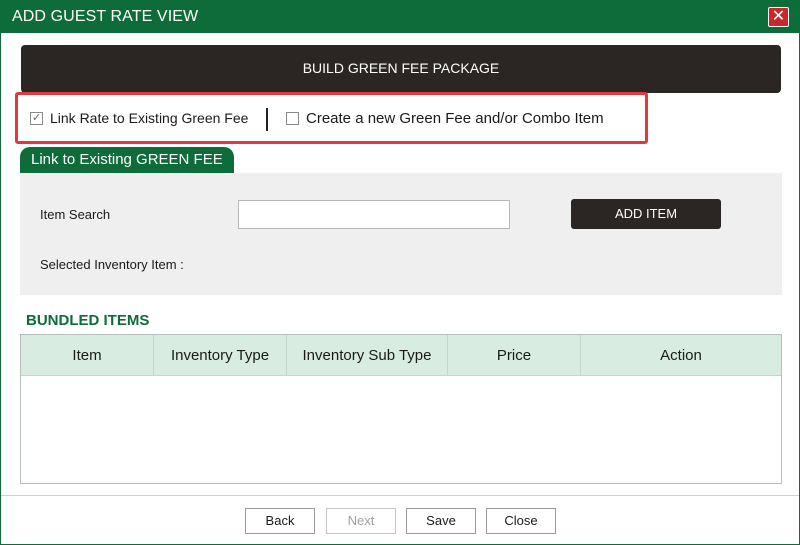  I want to click on selected-inventory-label: Selected Inventory Item :, so click(112, 264).